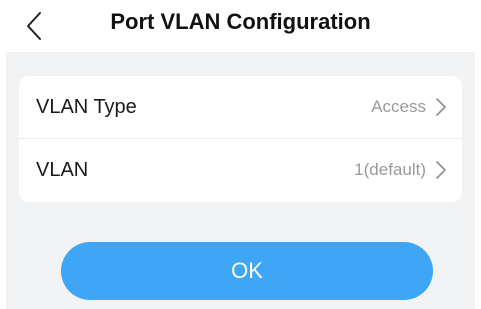  I want to click on vlan-type-label: VLAN Type, so click(86, 107).